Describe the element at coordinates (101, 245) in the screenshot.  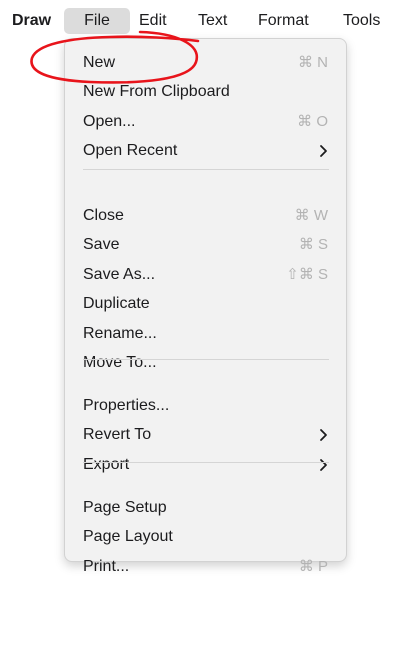
I see `menu-item-label: Save` at that location.